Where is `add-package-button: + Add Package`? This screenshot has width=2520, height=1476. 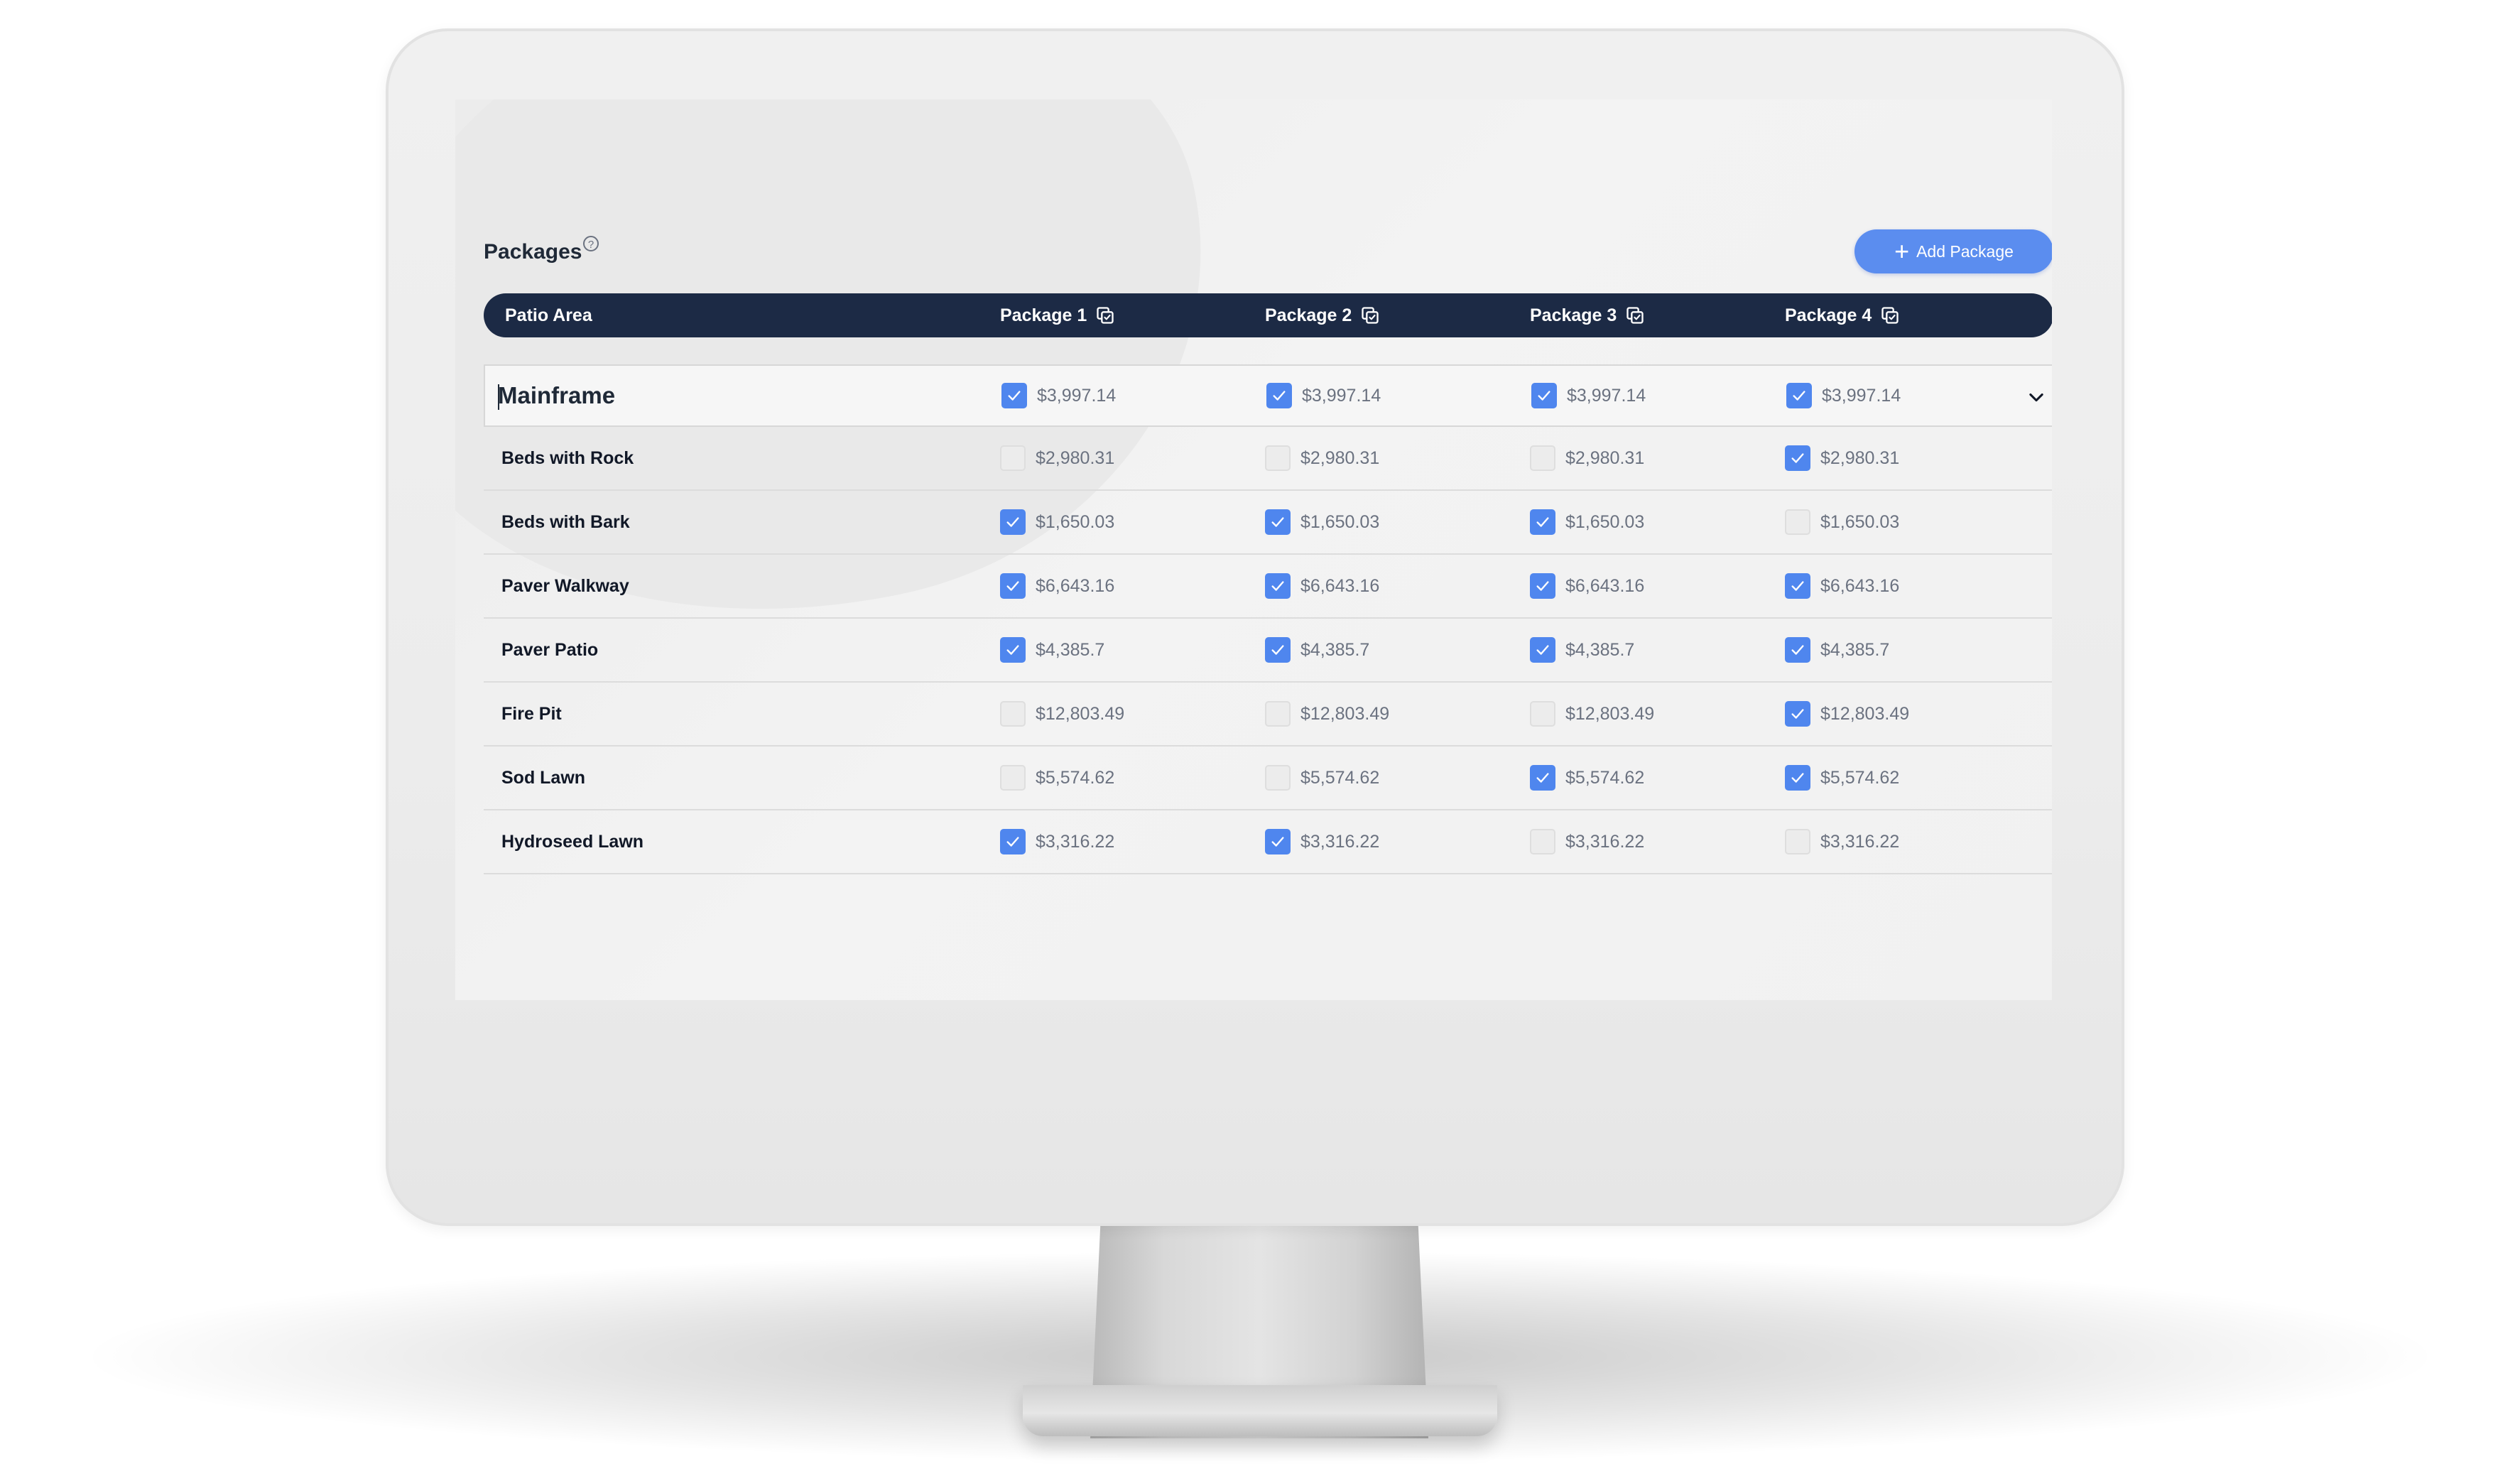
add-package-button: + Add Package is located at coordinates (1953, 251).